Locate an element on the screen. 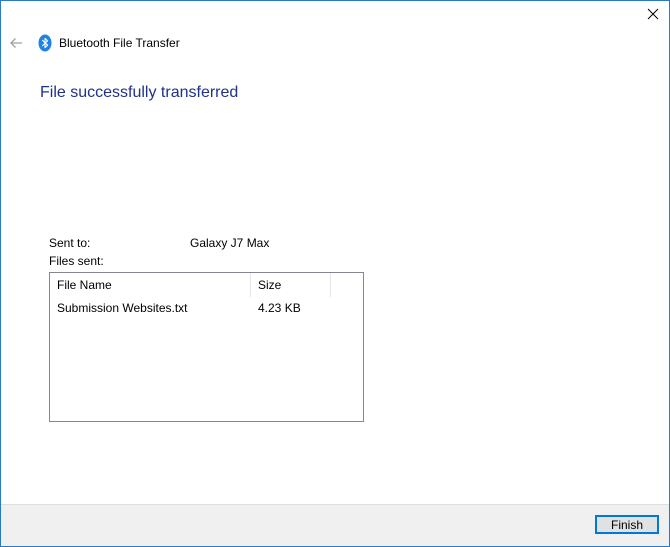 This screenshot has width=670, height=547. files-sent-label: Files sent: is located at coordinates (76, 261).